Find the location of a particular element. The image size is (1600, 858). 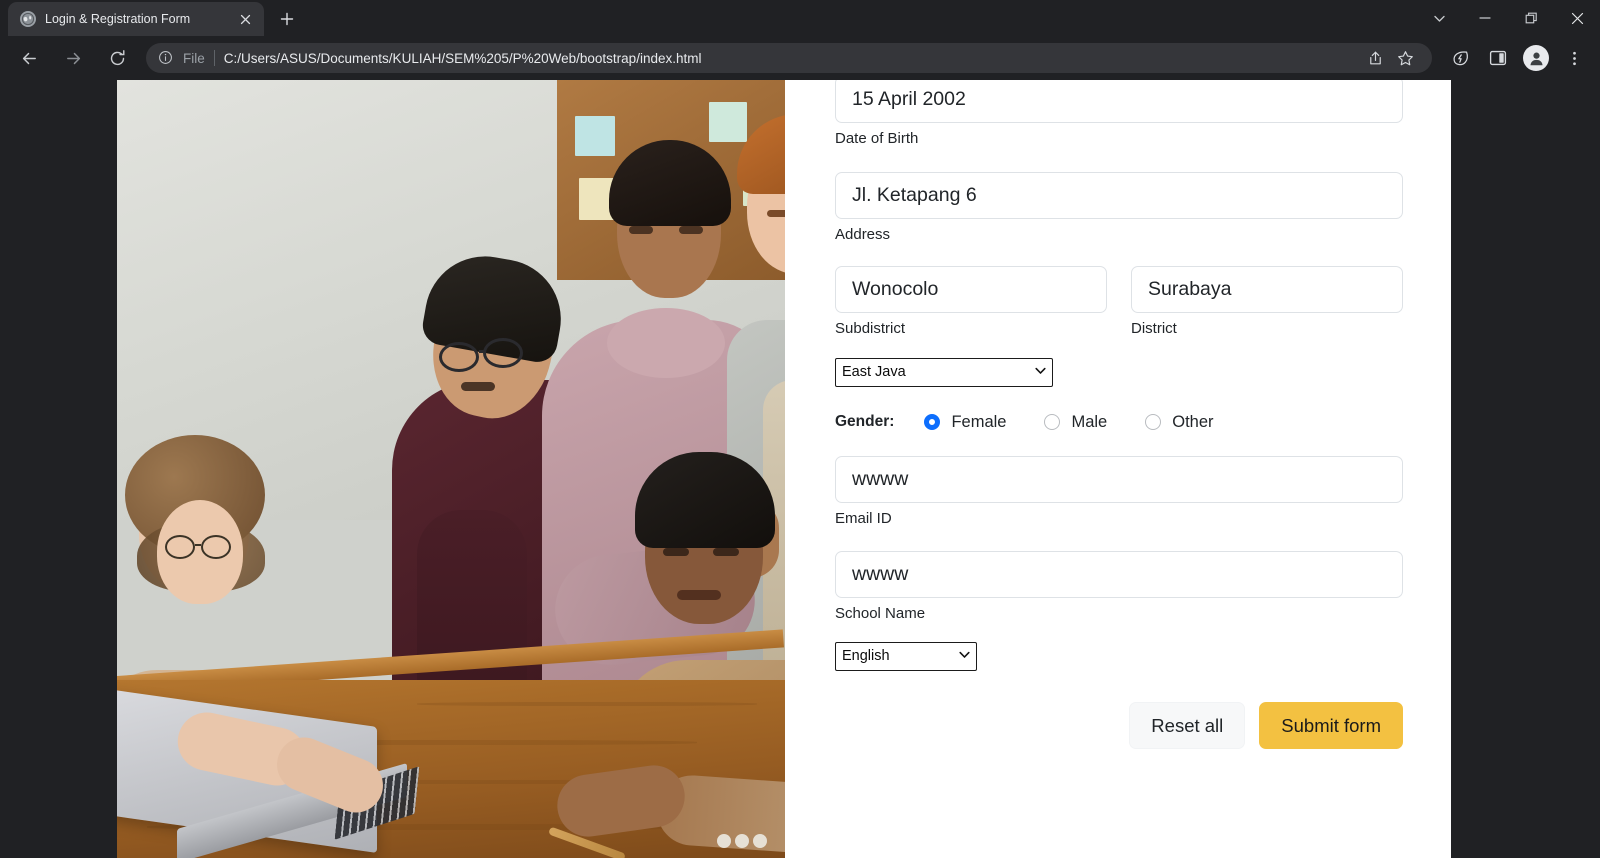

email-group: wwww Email ID is located at coordinates (1119, 492).